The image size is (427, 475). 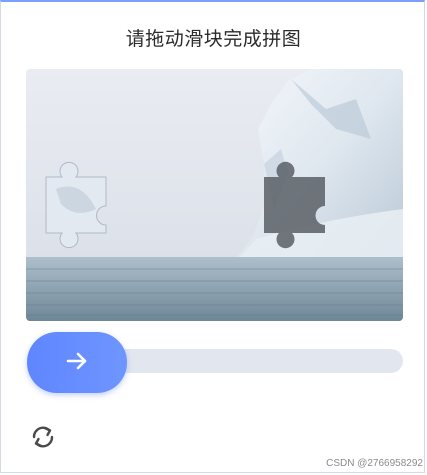 I want to click on arrow-right-icon, so click(x=77, y=363).